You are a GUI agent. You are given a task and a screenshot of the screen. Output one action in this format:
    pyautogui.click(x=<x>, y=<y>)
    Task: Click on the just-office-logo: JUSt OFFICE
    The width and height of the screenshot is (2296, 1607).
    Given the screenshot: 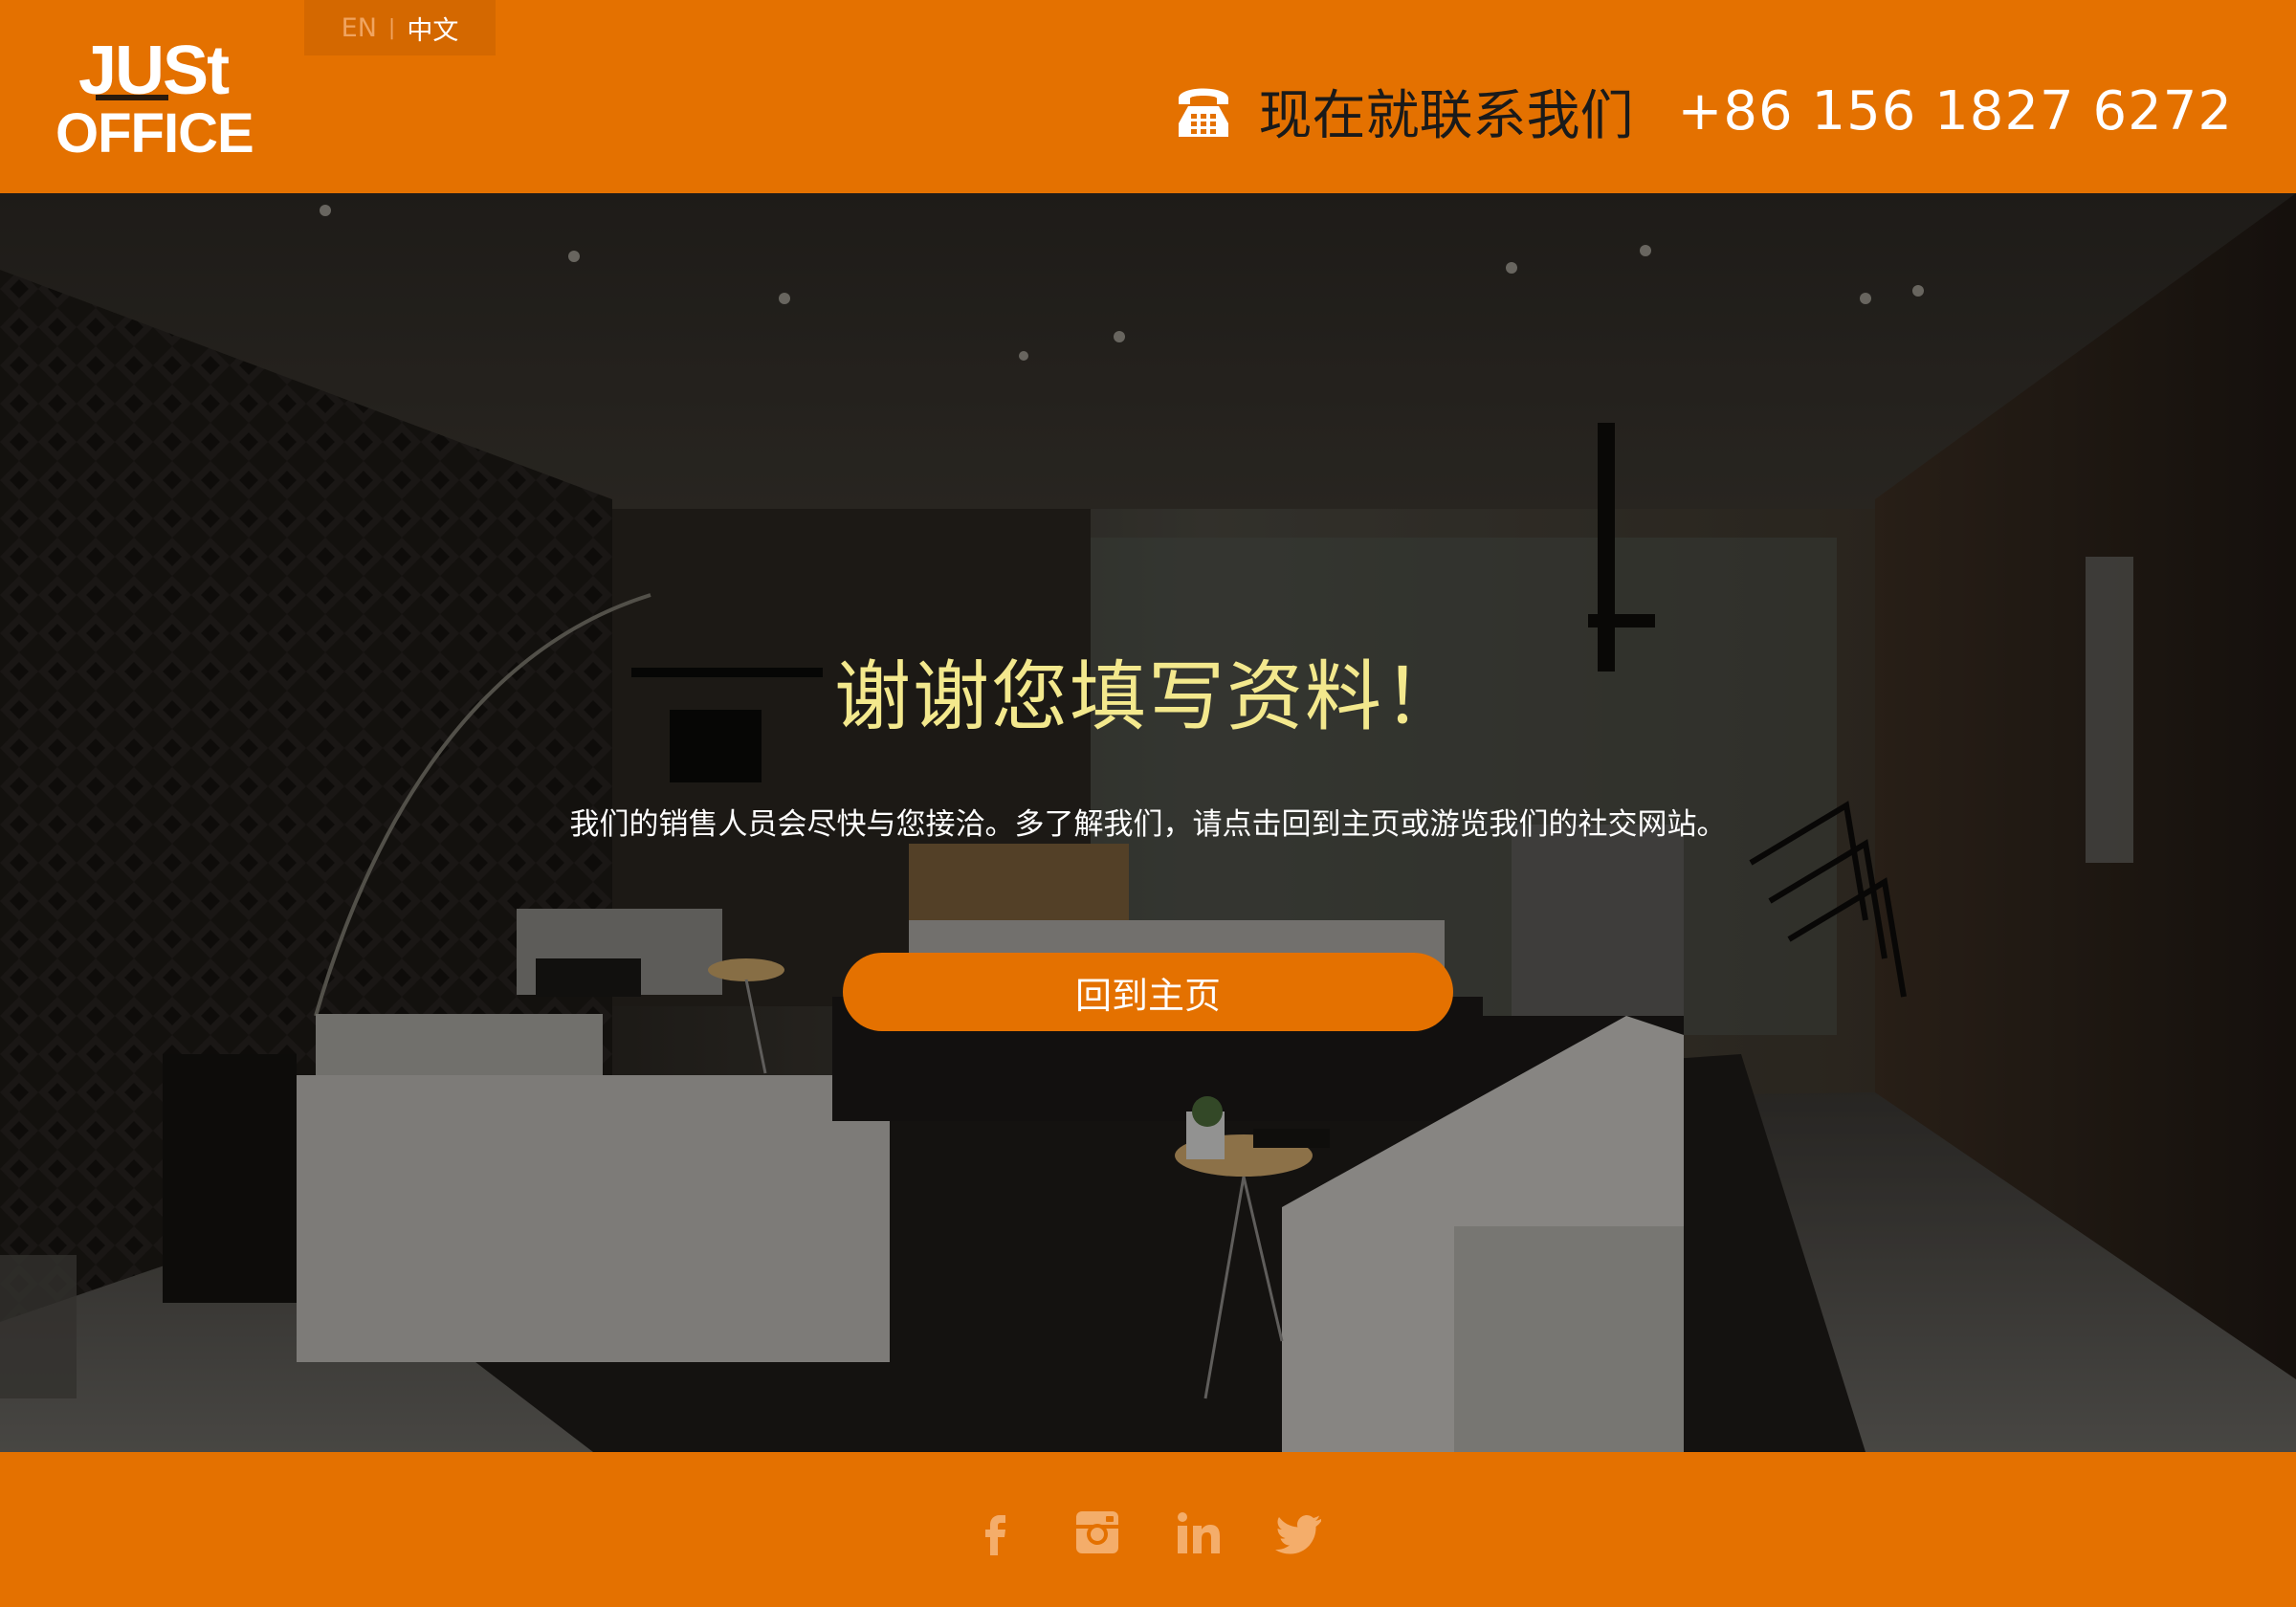 What is the action you would take?
    pyautogui.click(x=156, y=100)
    